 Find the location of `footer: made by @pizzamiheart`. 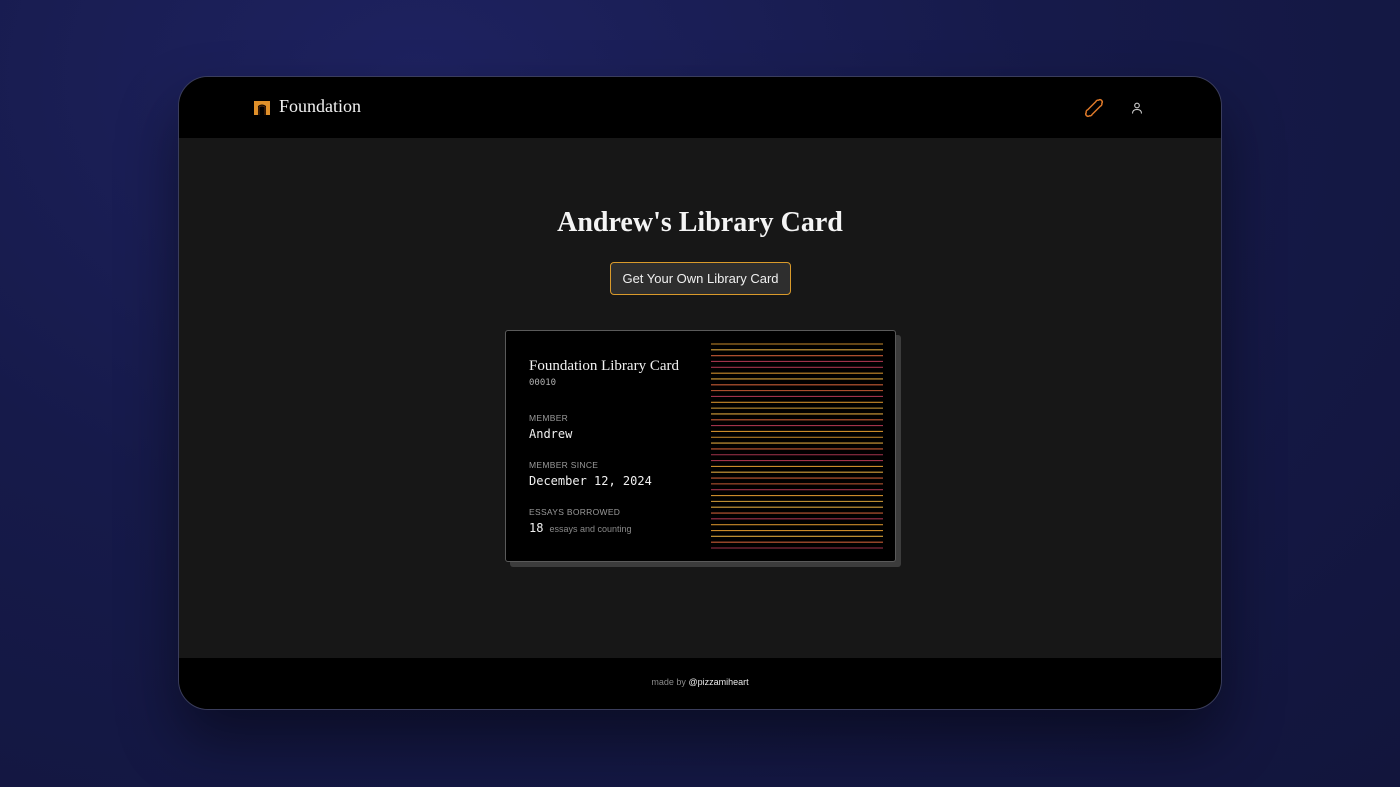

footer: made by @pizzamiheart is located at coordinates (700, 683).